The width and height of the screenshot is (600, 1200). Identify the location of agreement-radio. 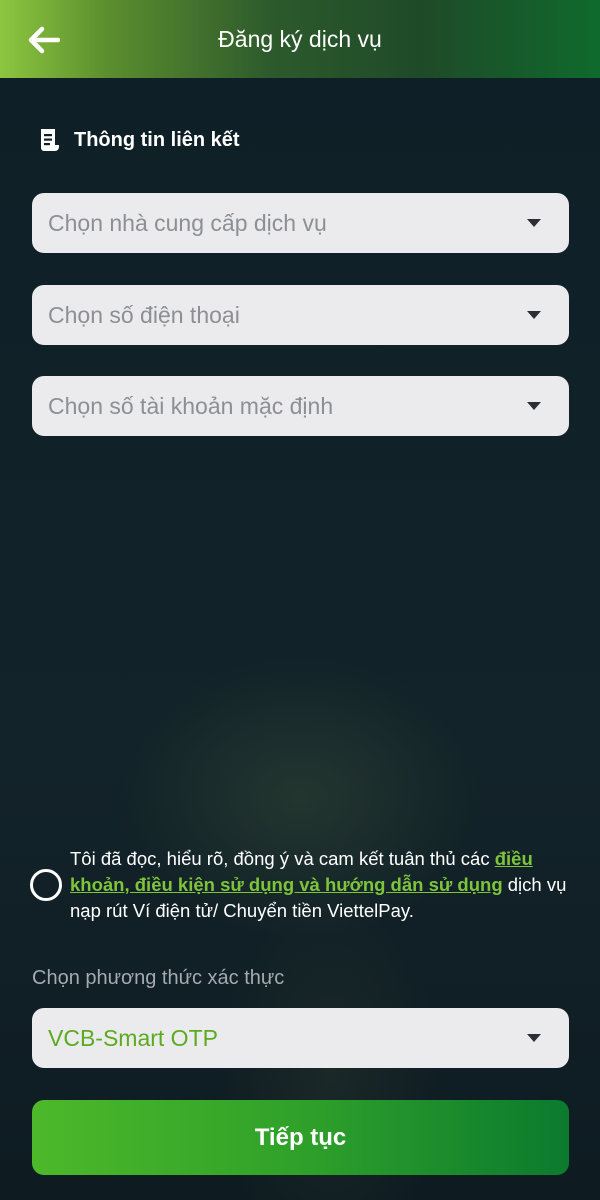
(46, 885).